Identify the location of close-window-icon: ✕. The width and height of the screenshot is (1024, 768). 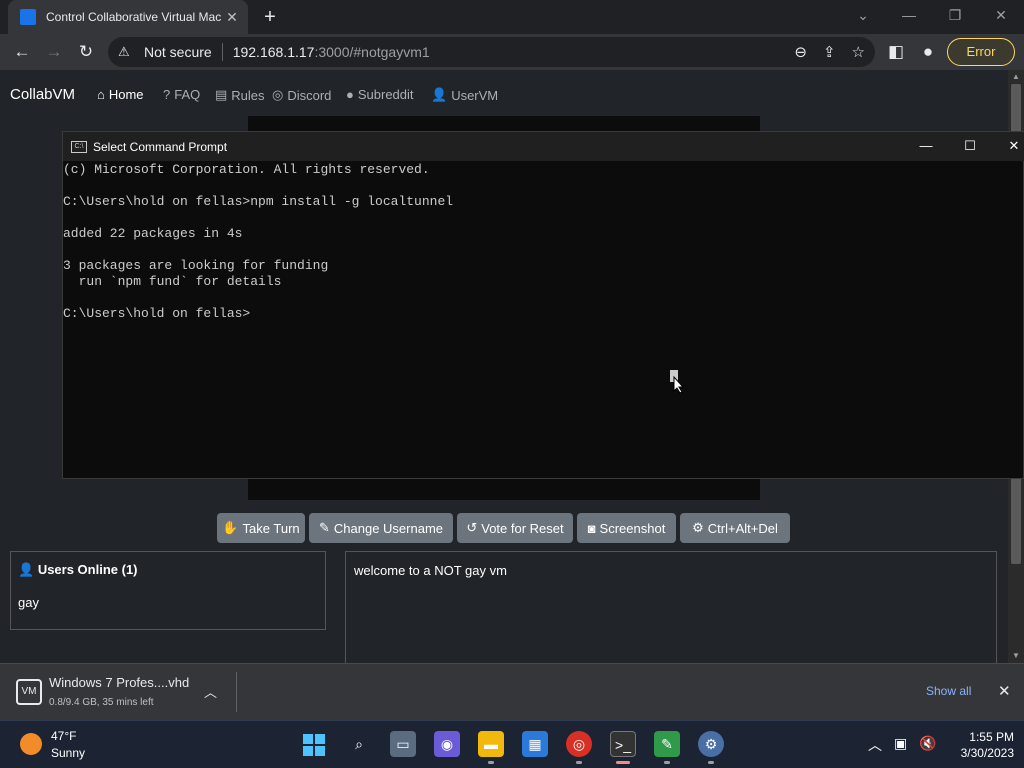
(1001, 16).